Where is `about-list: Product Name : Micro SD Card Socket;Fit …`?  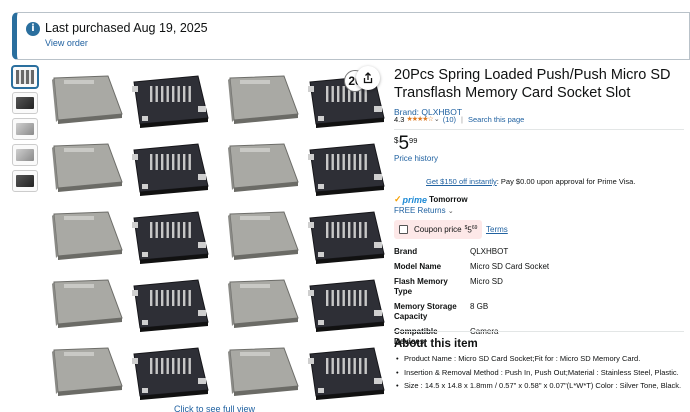 about-list: Product Name : Micro SD Card Socket;Fit … is located at coordinates (539, 374).